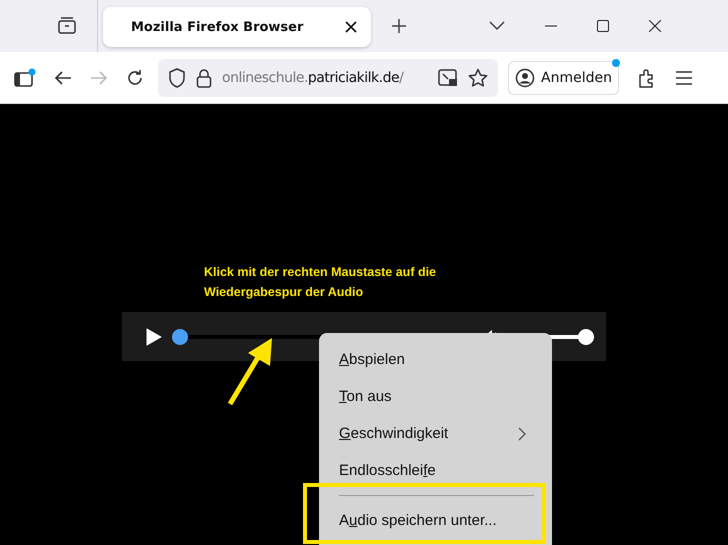 The image size is (728, 545). I want to click on lock-icon, so click(204, 78).